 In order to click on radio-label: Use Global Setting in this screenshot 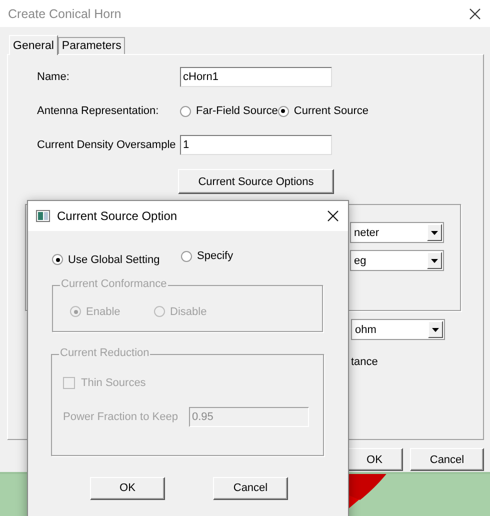, I will do `click(114, 260)`.